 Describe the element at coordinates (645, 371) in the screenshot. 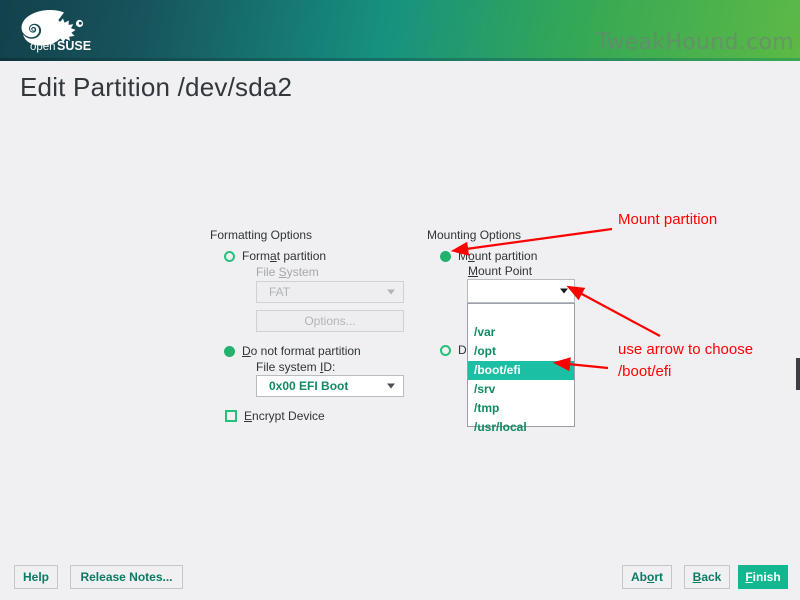

I see `annotation-use-arrow-line2: /boot/efi` at that location.